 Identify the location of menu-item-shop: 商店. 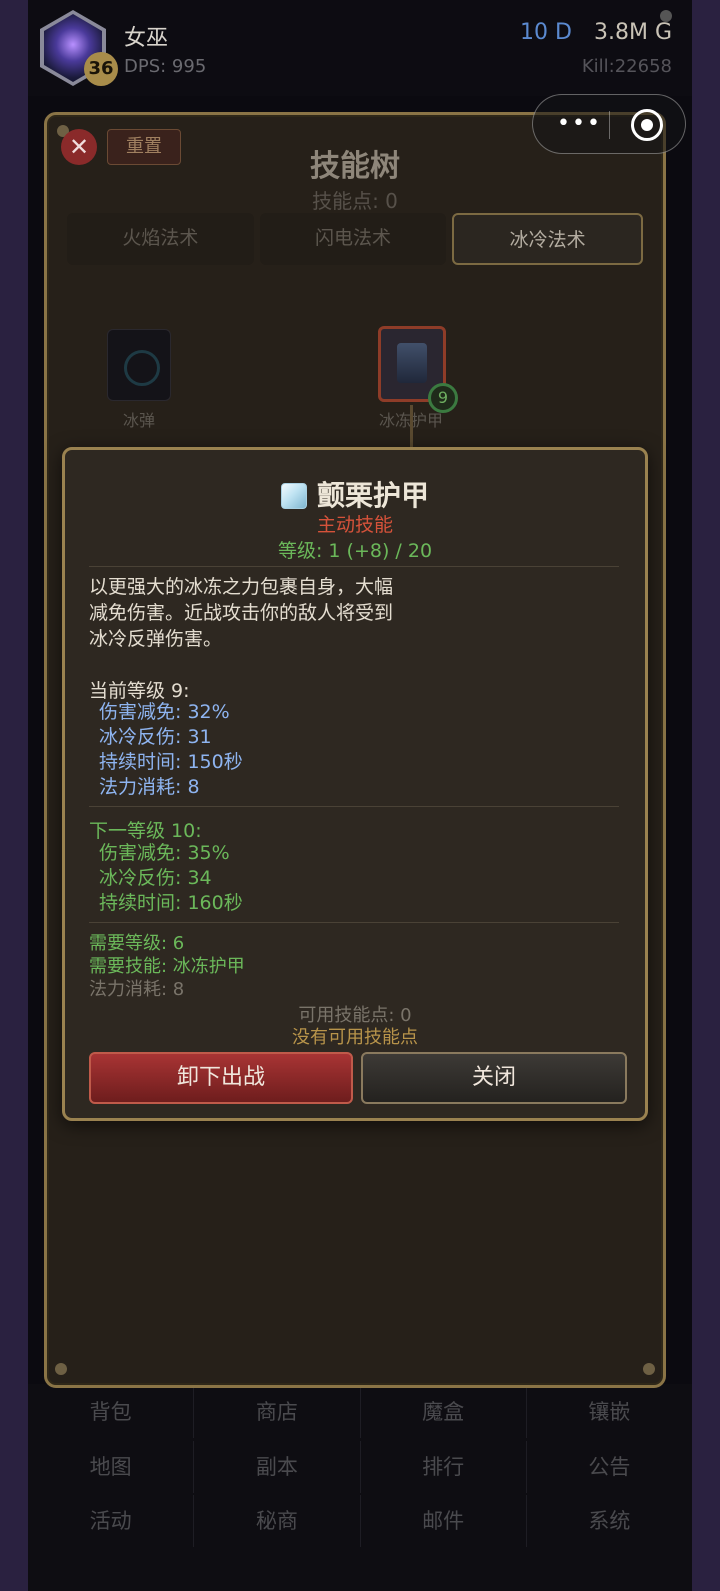
(277, 1412).